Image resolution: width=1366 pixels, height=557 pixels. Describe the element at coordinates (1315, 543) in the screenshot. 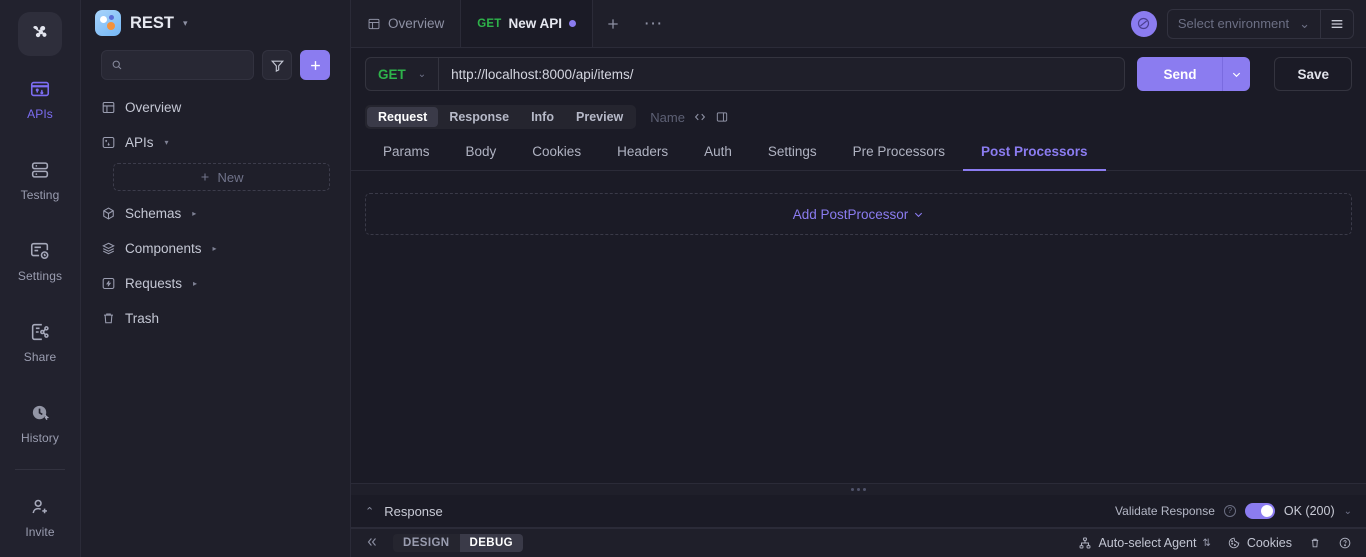

I see `trash-small-icon` at that location.